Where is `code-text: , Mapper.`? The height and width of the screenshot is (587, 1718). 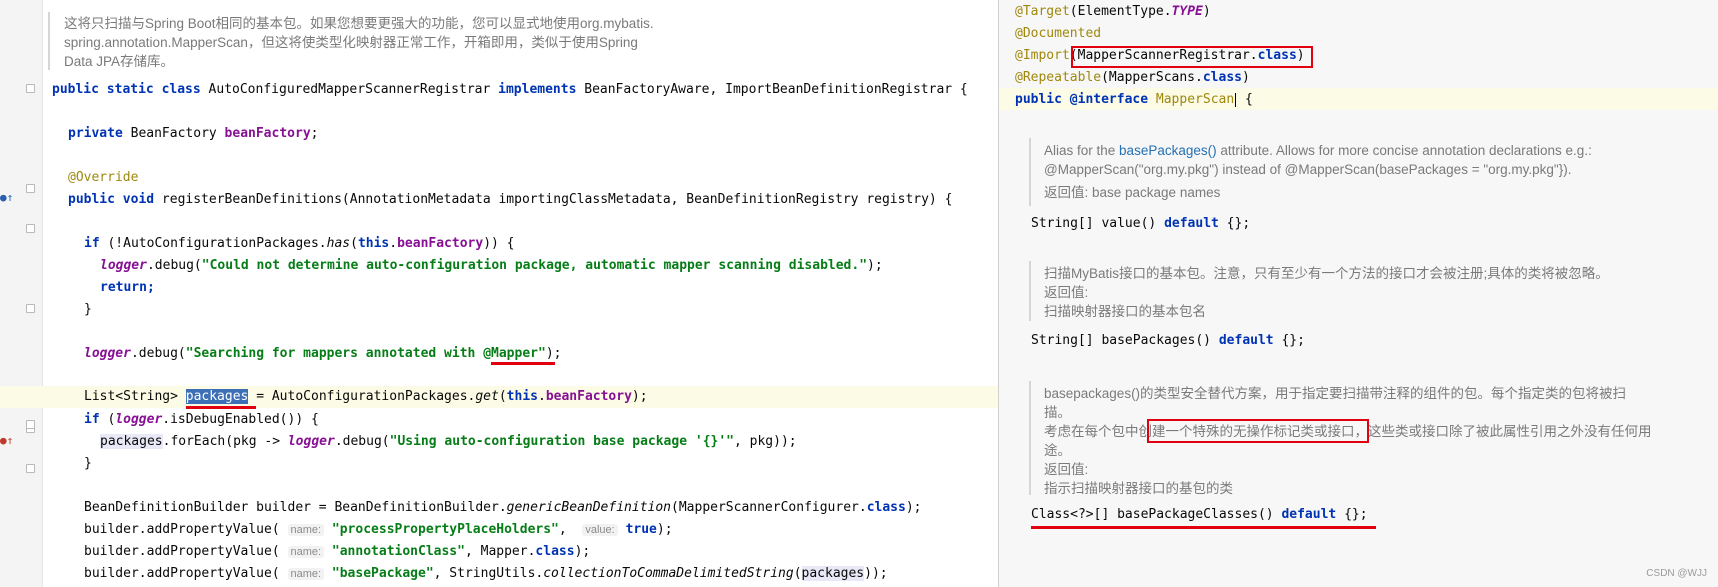
code-text: , Mapper. is located at coordinates (500, 551).